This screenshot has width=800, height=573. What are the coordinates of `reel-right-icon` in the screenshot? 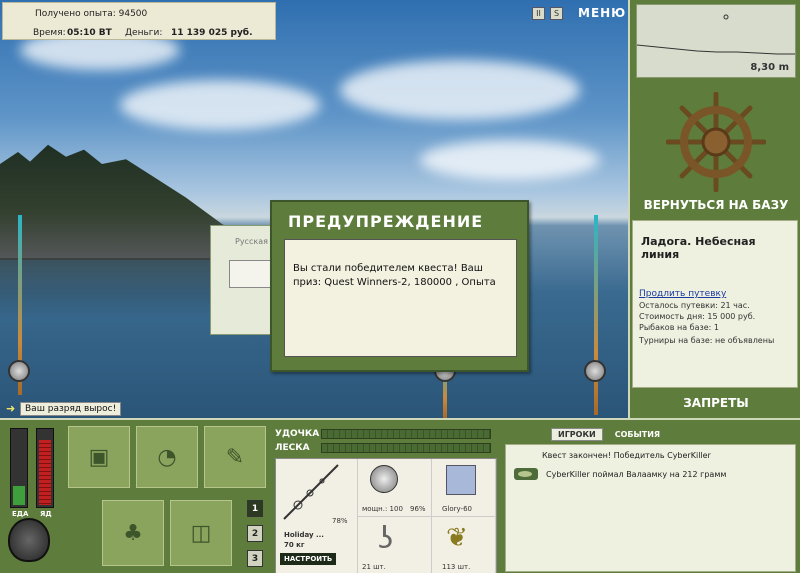 It's located at (595, 371).